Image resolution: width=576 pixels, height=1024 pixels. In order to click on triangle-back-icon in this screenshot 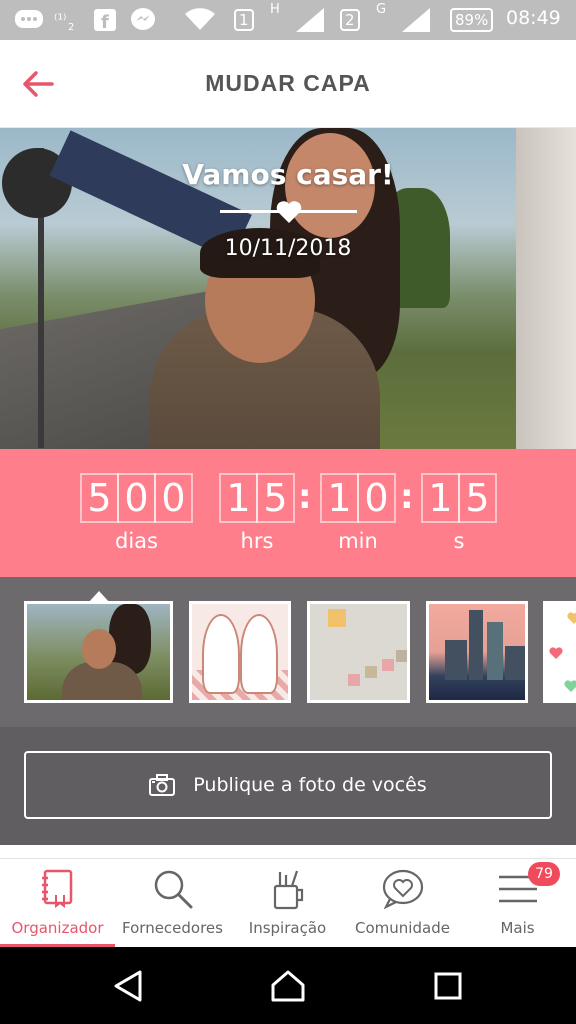, I will do `click(128, 986)`.